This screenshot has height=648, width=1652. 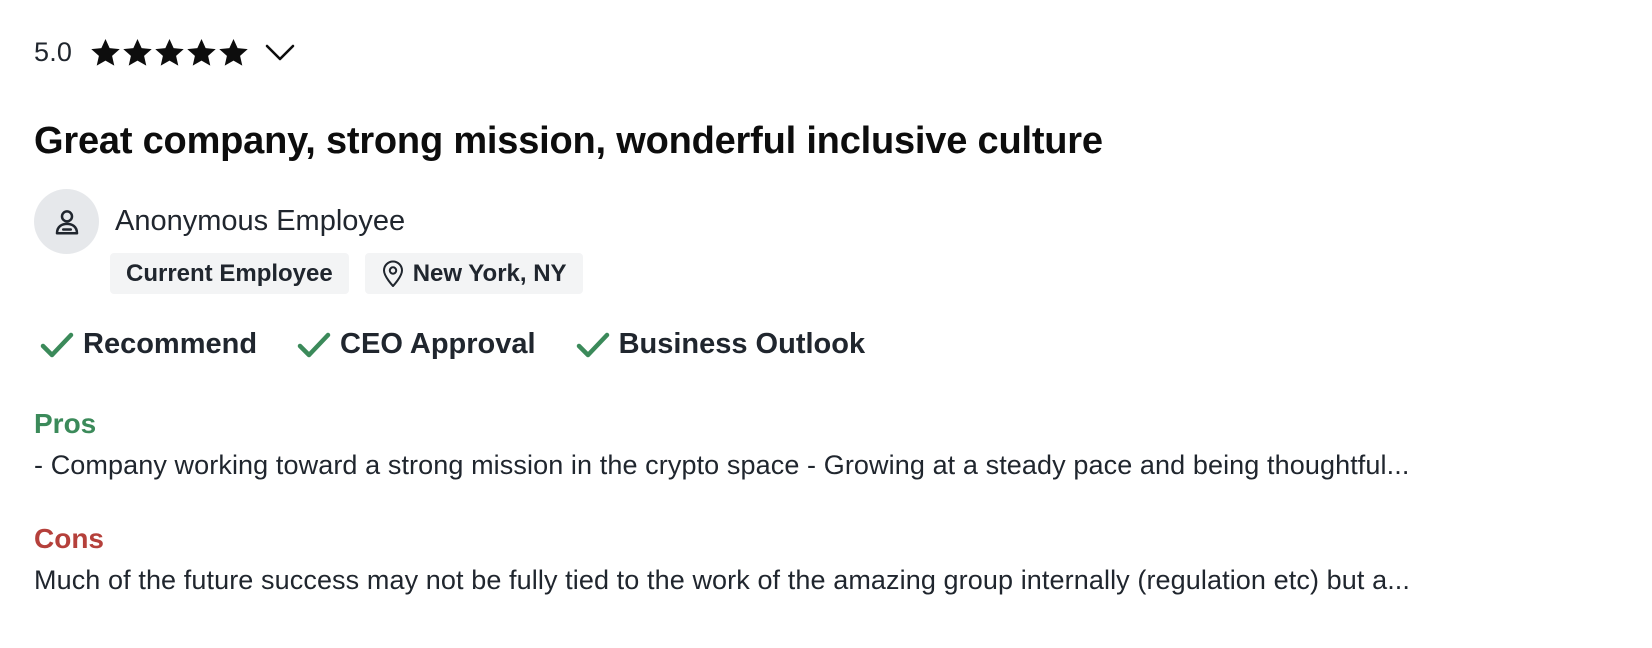 I want to click on business-outlook-label: Business Outlook, so click(x=742, y=344).